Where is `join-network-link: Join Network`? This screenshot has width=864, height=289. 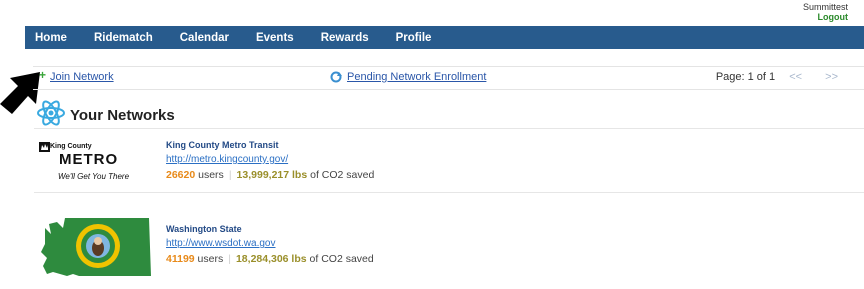
join-network-link: Join Network is located at coordinates (82, 77).